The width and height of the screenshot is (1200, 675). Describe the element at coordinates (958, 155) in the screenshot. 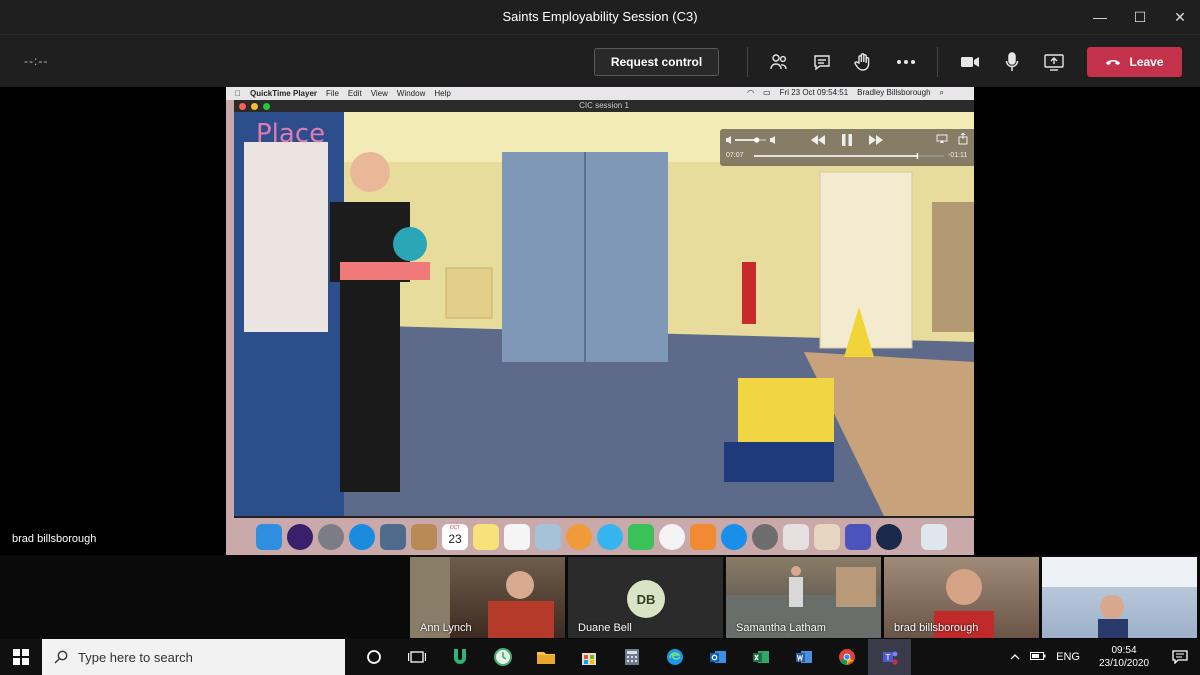

I see `remaining-time: -01:11` at that location.